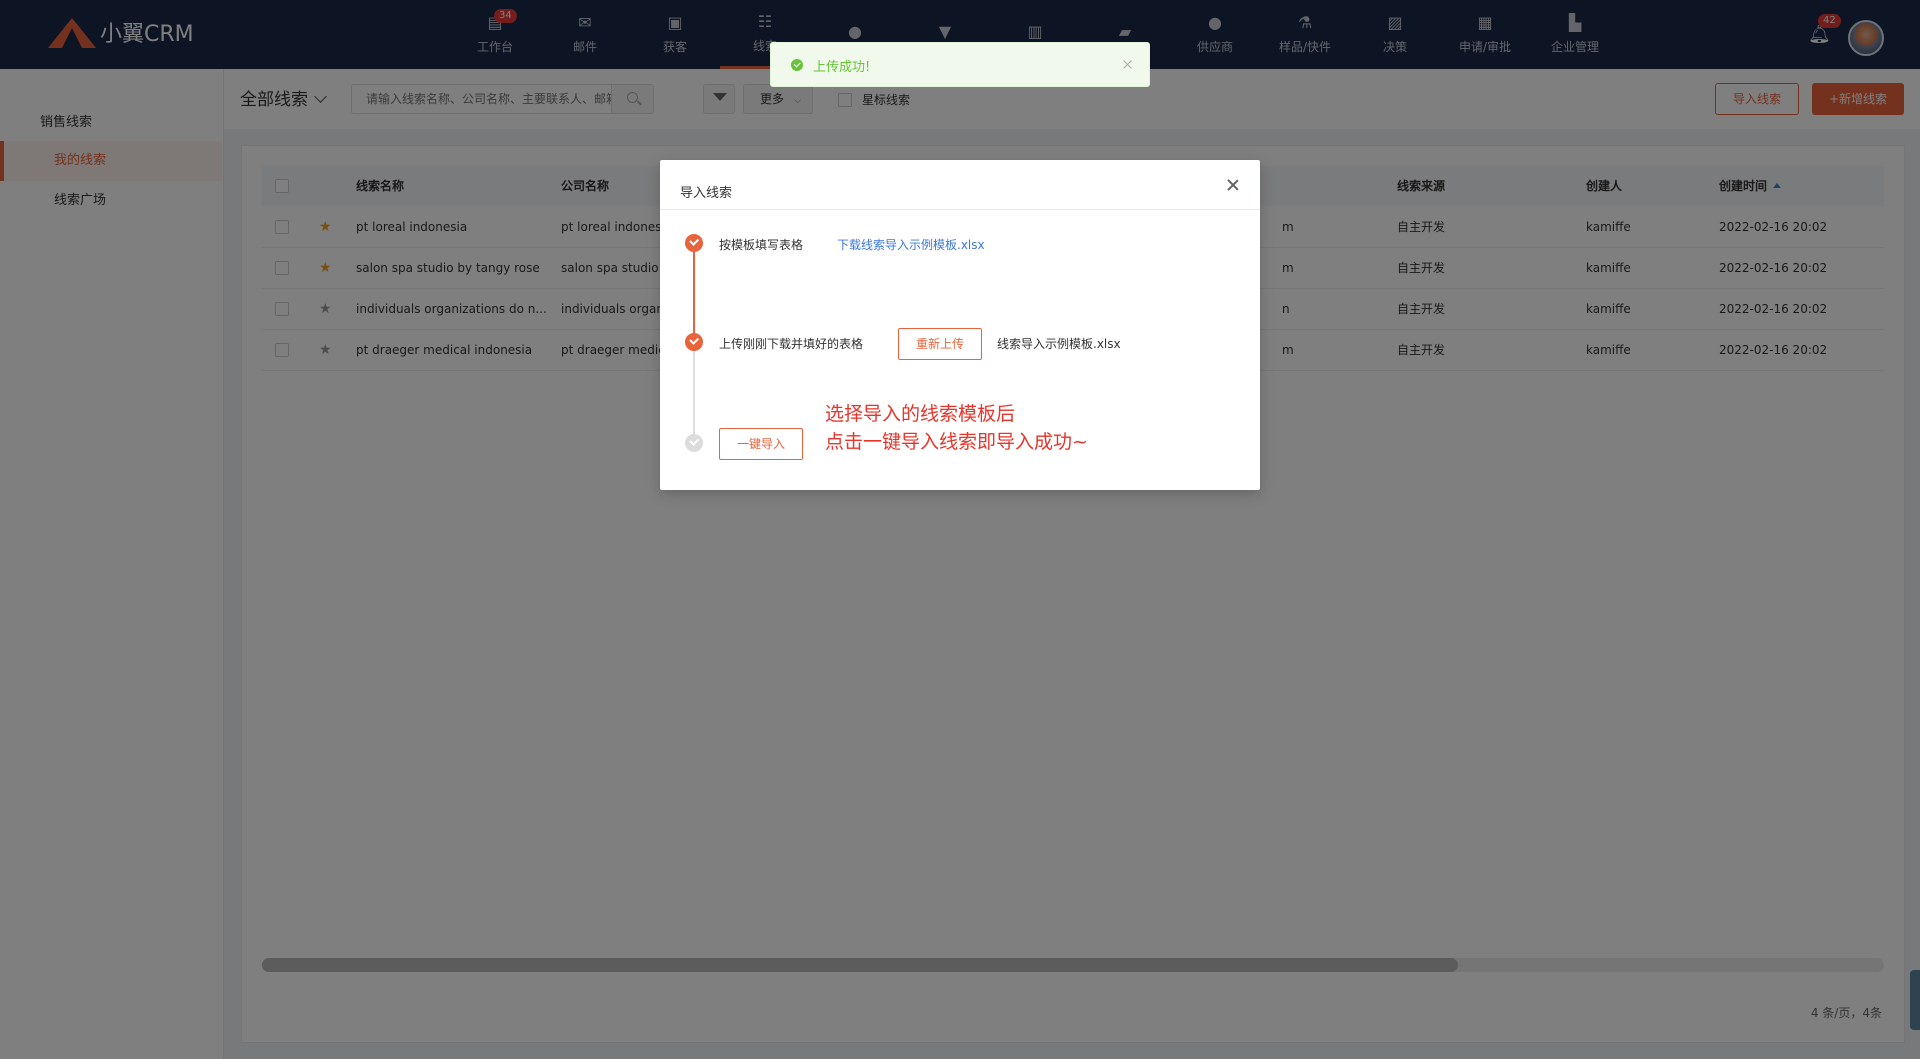 The width and height of the screenshot is (1920, 1059). What do you see at coordinates (960, 185) in the screenshot?
I see `dialog-header: 导入线索` at bounding box center [960, 185].